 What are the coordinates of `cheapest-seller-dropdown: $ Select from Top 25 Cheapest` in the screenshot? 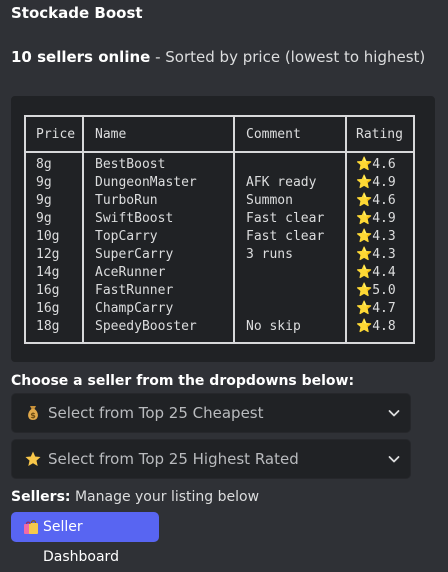 It's located at (211, 413).